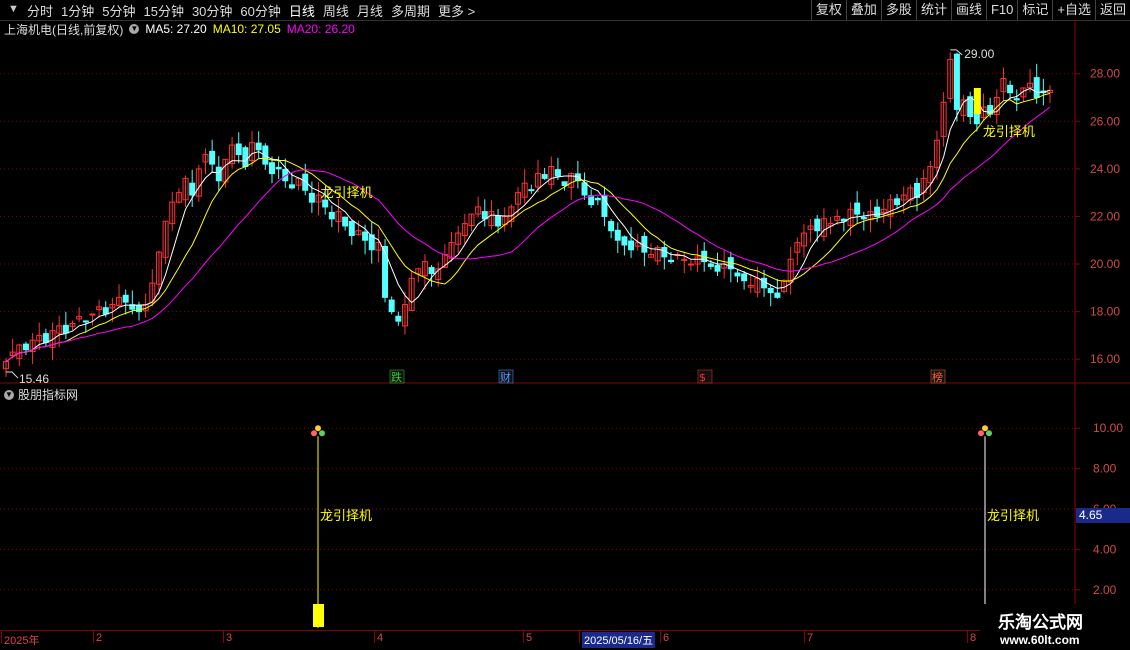 This screenshot has width=1130, height=650. I want to click on period-tab-8: 月线, so click(370, 10).